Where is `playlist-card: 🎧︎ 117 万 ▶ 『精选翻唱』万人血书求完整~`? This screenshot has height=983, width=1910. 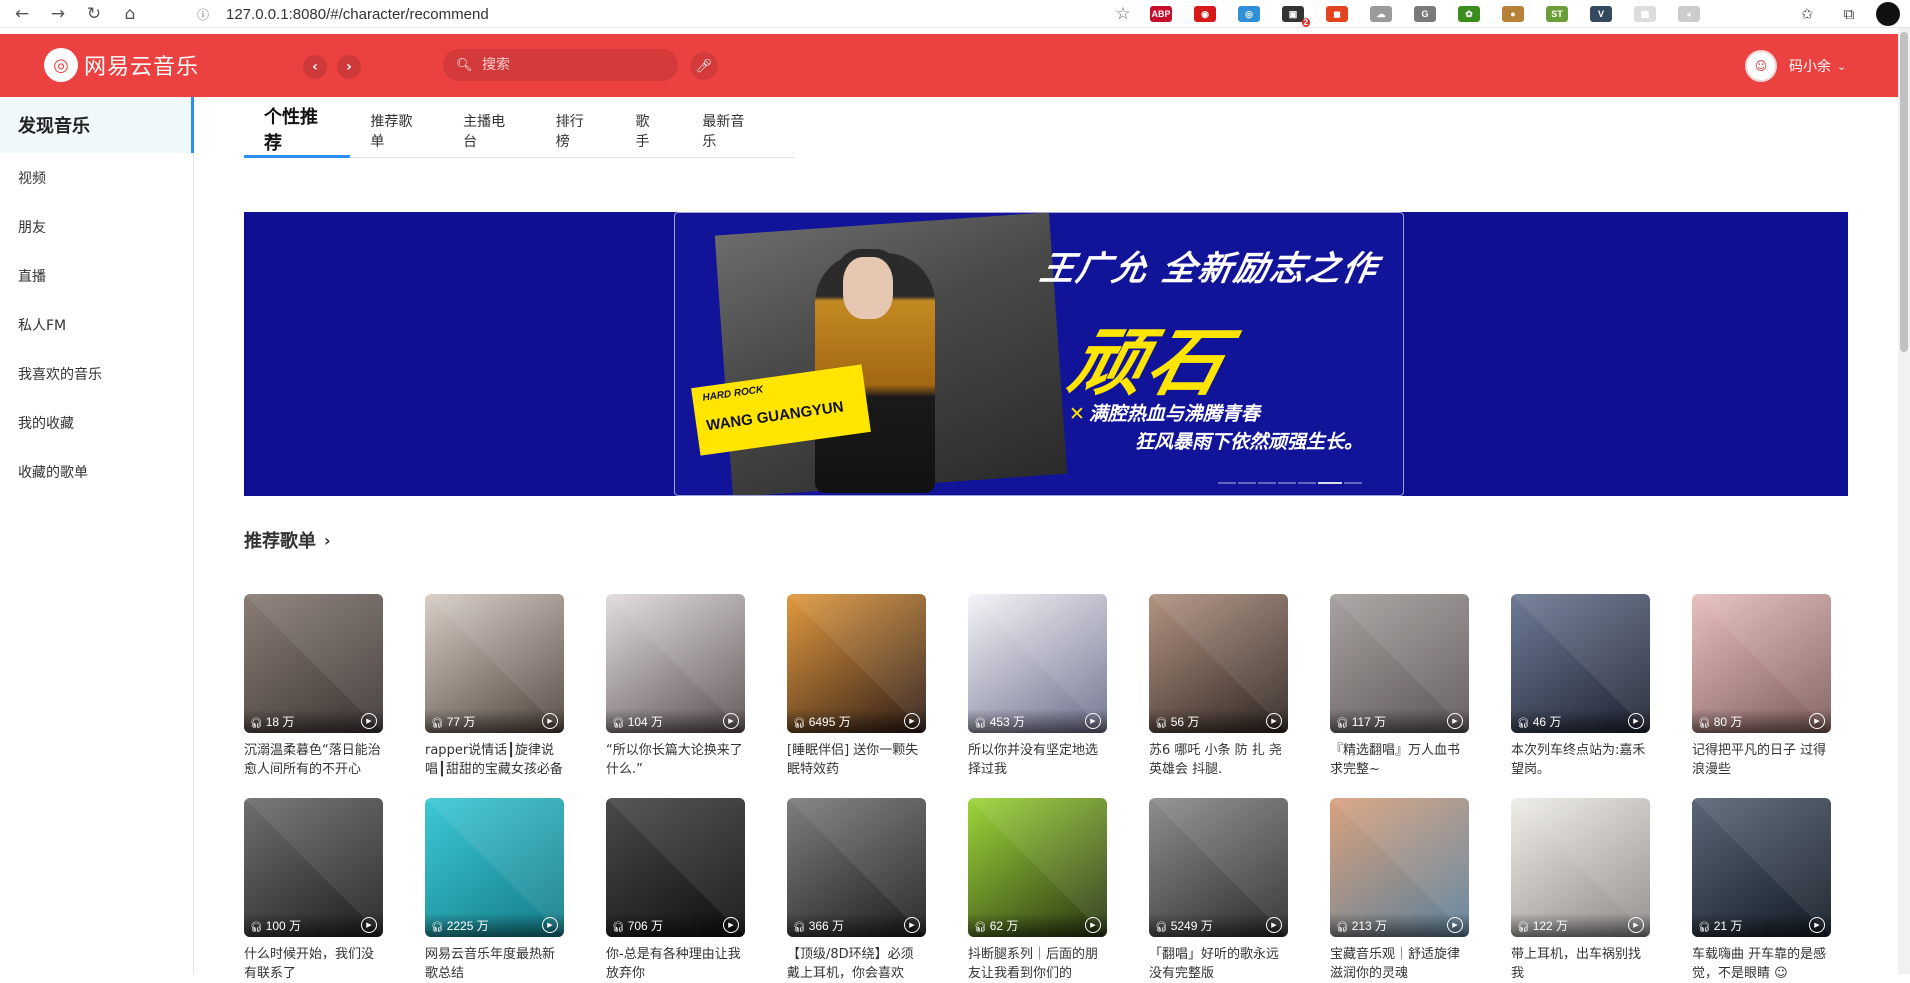 playlist-card: 🎧︎ 117 万 ▶ 『精选翻唱』万人血书求完整~ is located at coordinates (1399, 686).